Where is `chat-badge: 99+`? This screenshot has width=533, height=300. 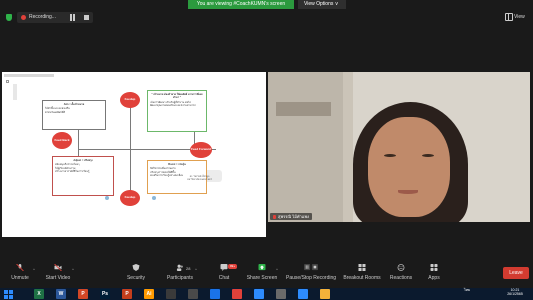
chat-badge: 99+ is located at coordinates (233, 266).